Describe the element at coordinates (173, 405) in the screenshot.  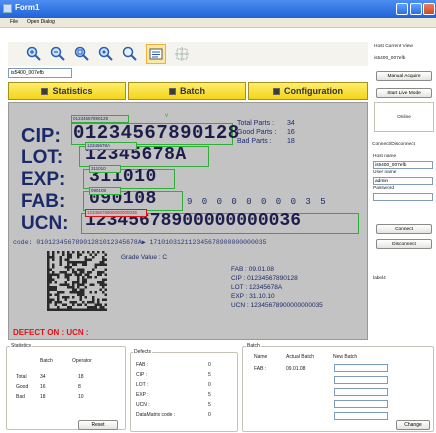
I see `defect-row: UCN :5` at that location.